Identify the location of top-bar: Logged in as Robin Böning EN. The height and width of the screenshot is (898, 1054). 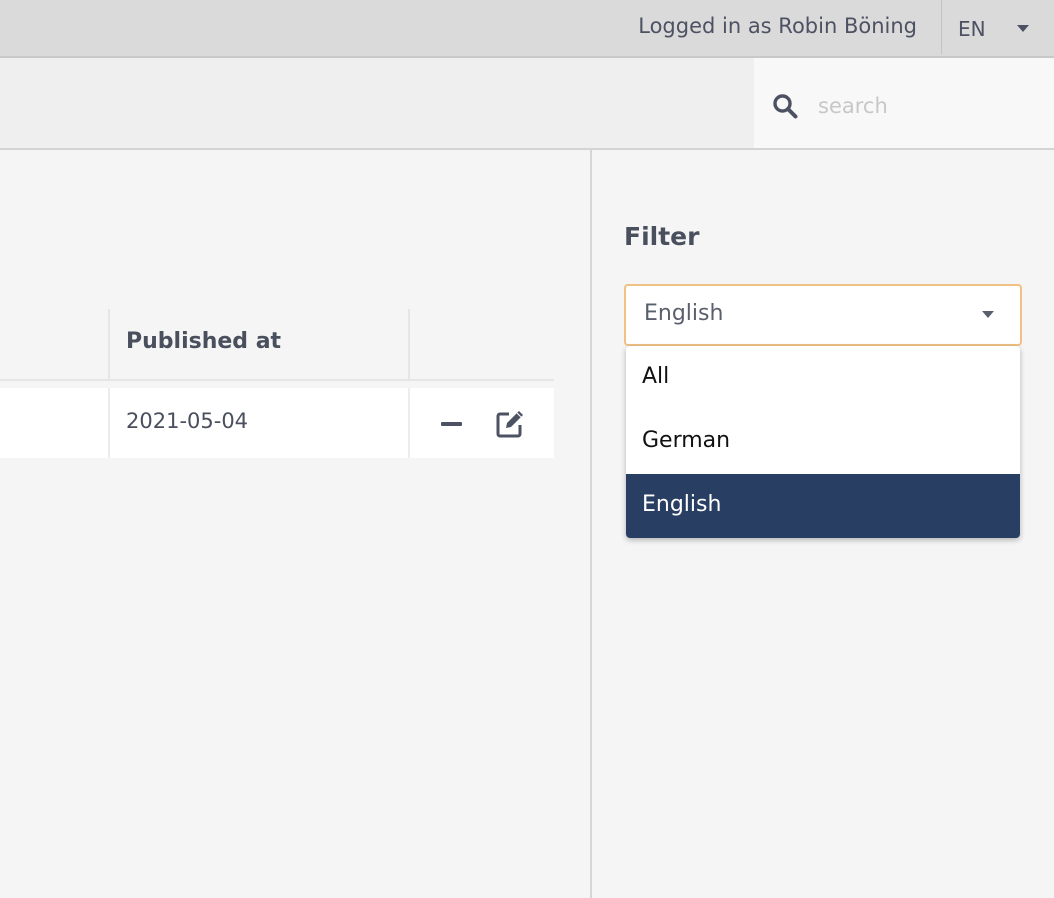
(527, 29).